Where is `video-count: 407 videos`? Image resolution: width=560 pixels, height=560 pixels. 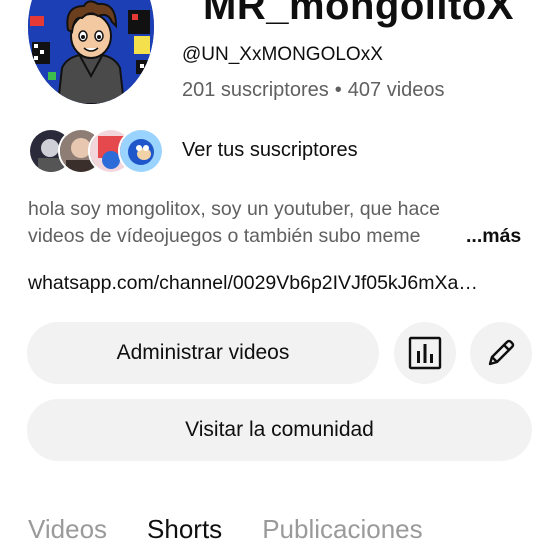
video-count: 407 videos is located at coordinates (396, 90).